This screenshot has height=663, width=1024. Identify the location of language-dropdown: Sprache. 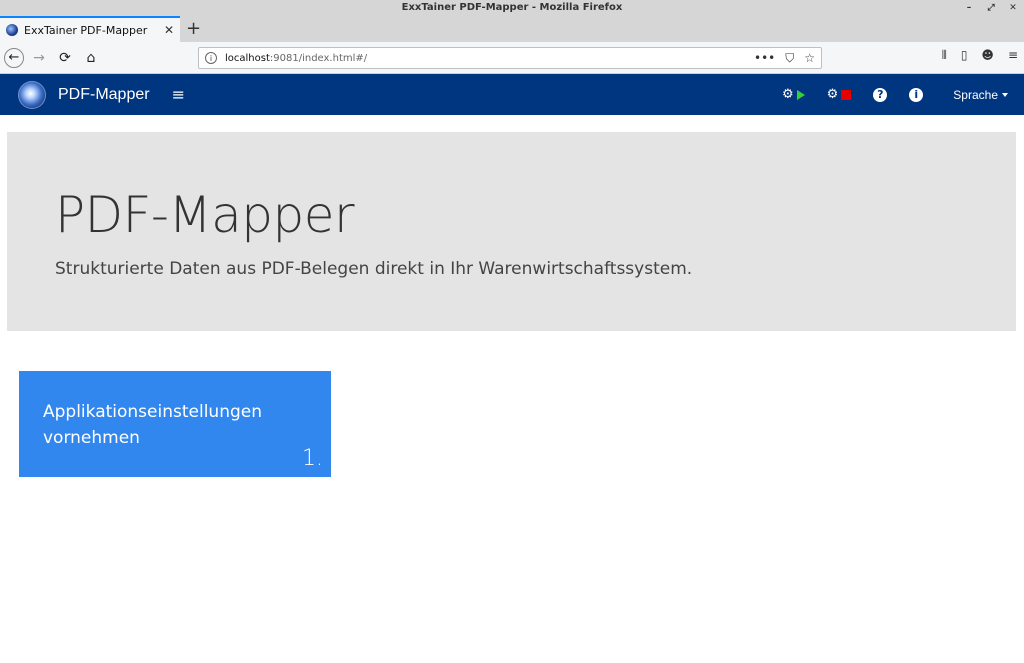
(980, 95).